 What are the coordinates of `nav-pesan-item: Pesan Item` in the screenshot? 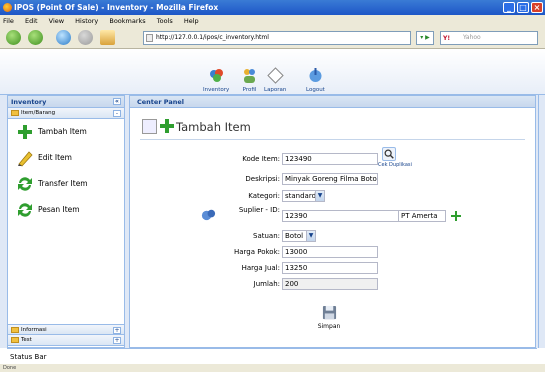 It's located at (66, 210).